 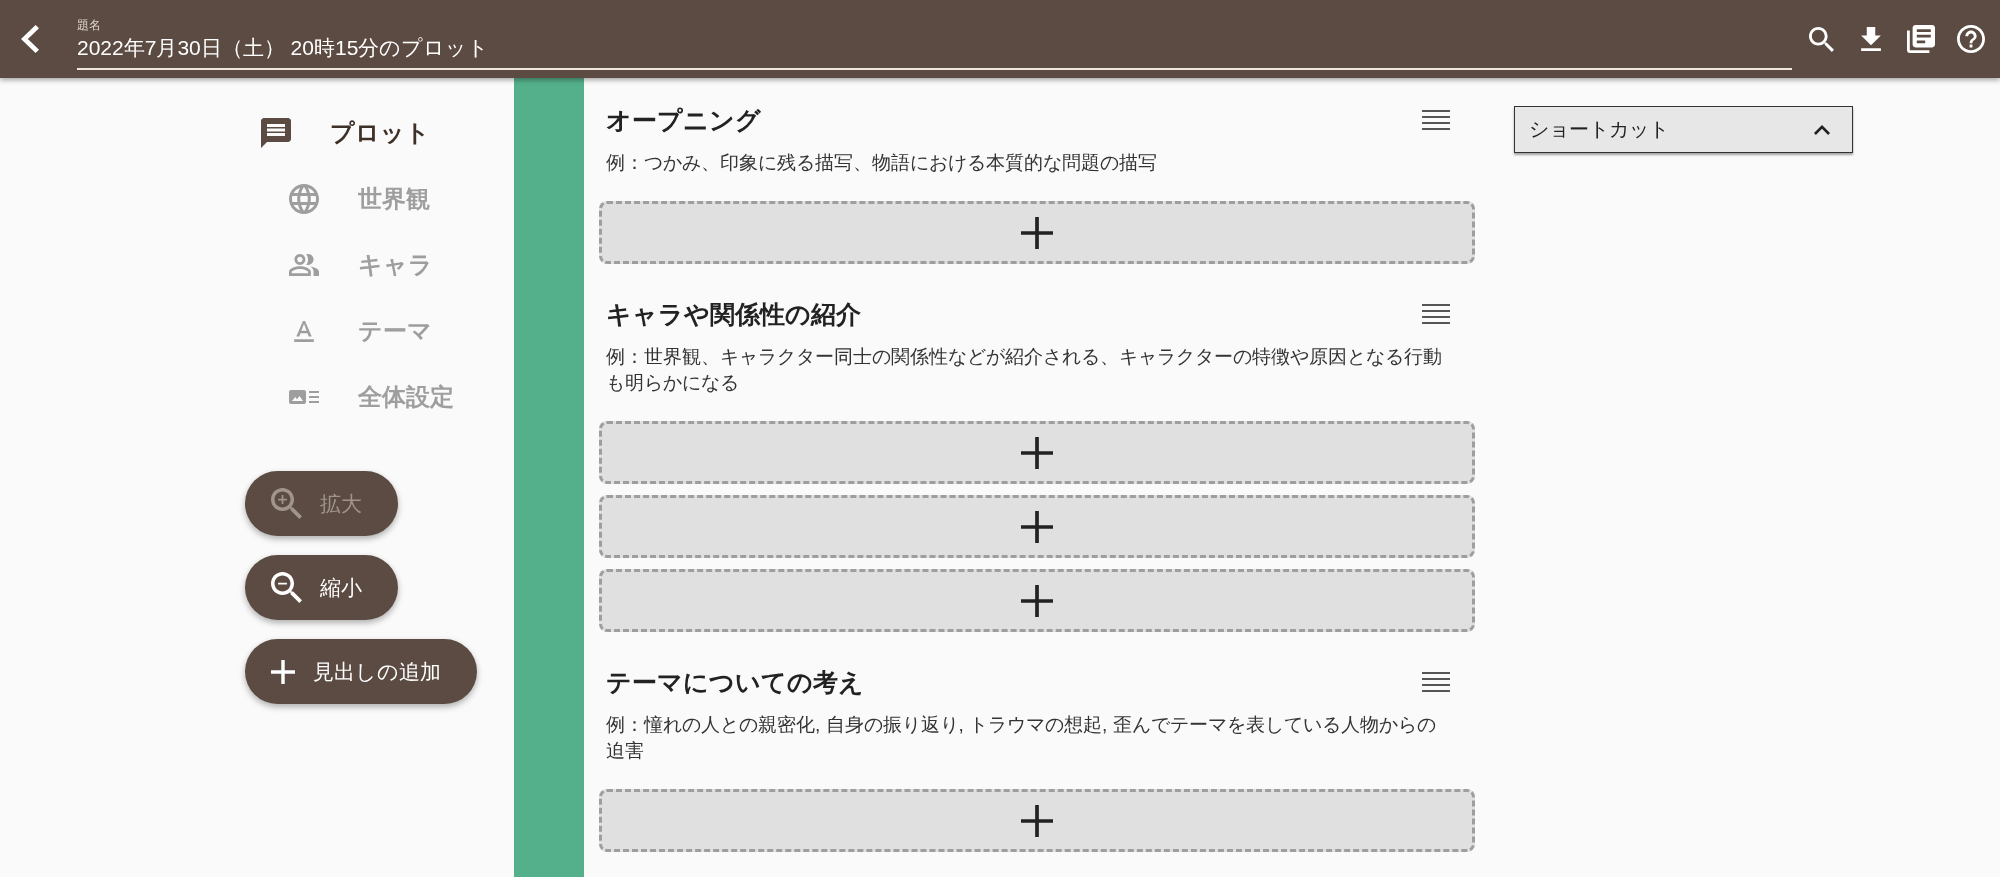 I want to click on back-button, so click(x=30, y=39).